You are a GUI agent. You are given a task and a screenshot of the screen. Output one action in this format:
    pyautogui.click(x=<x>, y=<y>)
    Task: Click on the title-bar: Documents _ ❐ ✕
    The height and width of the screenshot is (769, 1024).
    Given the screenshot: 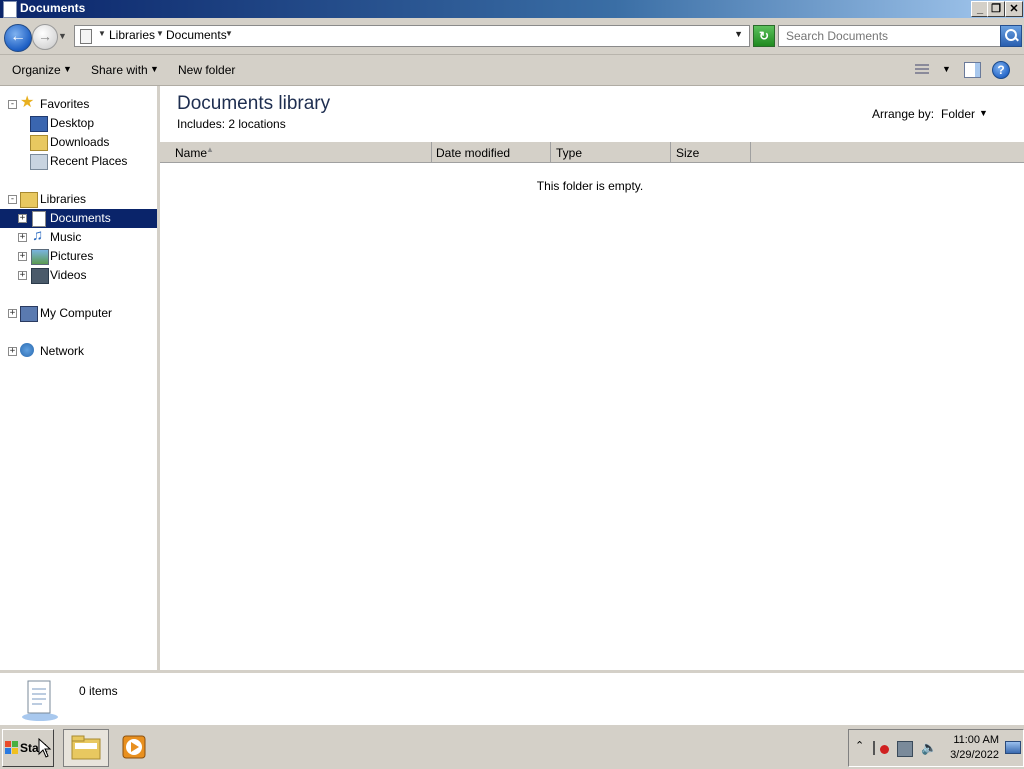 What is the action you would take?
    pyautogui.click(x=512, y=9)
    